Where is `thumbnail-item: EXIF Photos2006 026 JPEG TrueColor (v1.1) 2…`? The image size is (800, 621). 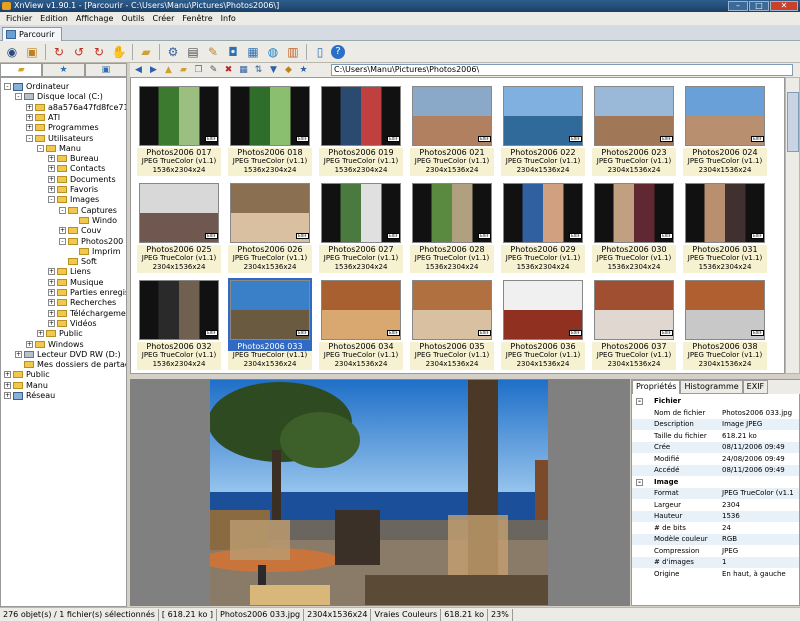 thumbnail-item: EXIF Photos2006 026 JPEG TrueColor (v1.1) 2… is located at coordinates (270, 226).